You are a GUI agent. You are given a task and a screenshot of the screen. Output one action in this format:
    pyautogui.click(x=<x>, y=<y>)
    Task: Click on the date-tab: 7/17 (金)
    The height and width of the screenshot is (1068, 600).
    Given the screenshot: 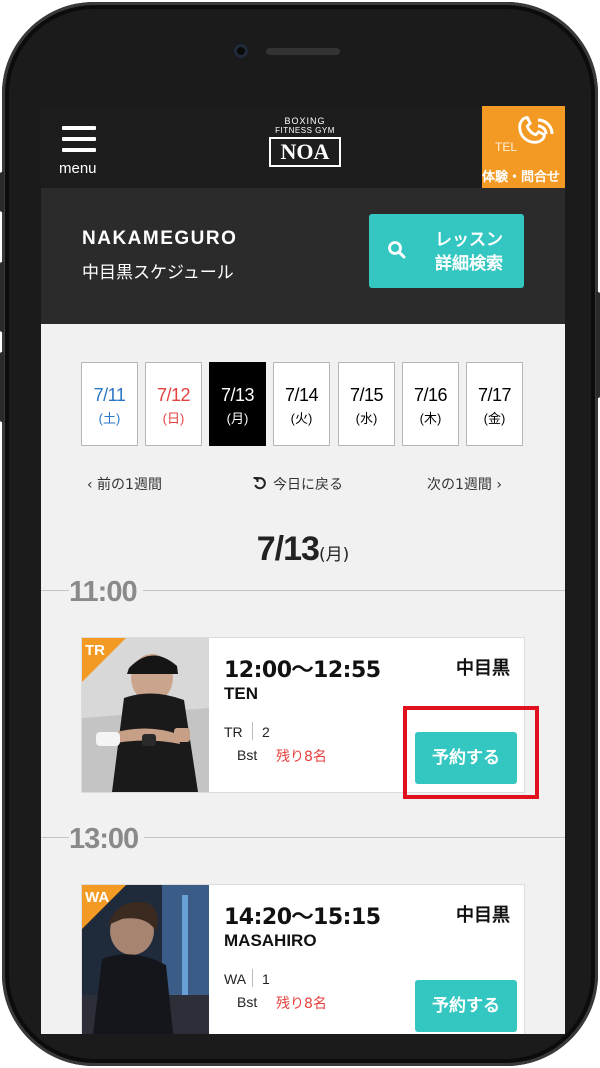 What is the action you would take?
    pyautogui.click(x=494, y=404)
    